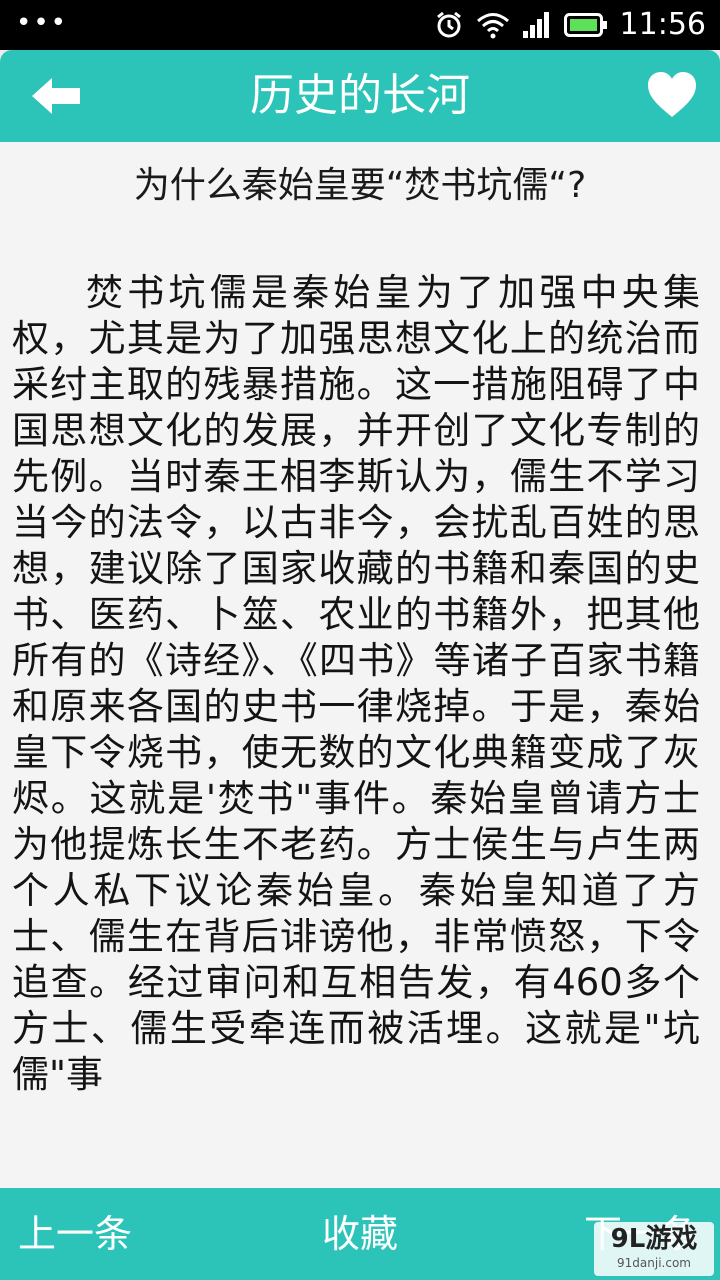  I want to click on watermark-url: 91danji.com, so click(654, 1263).